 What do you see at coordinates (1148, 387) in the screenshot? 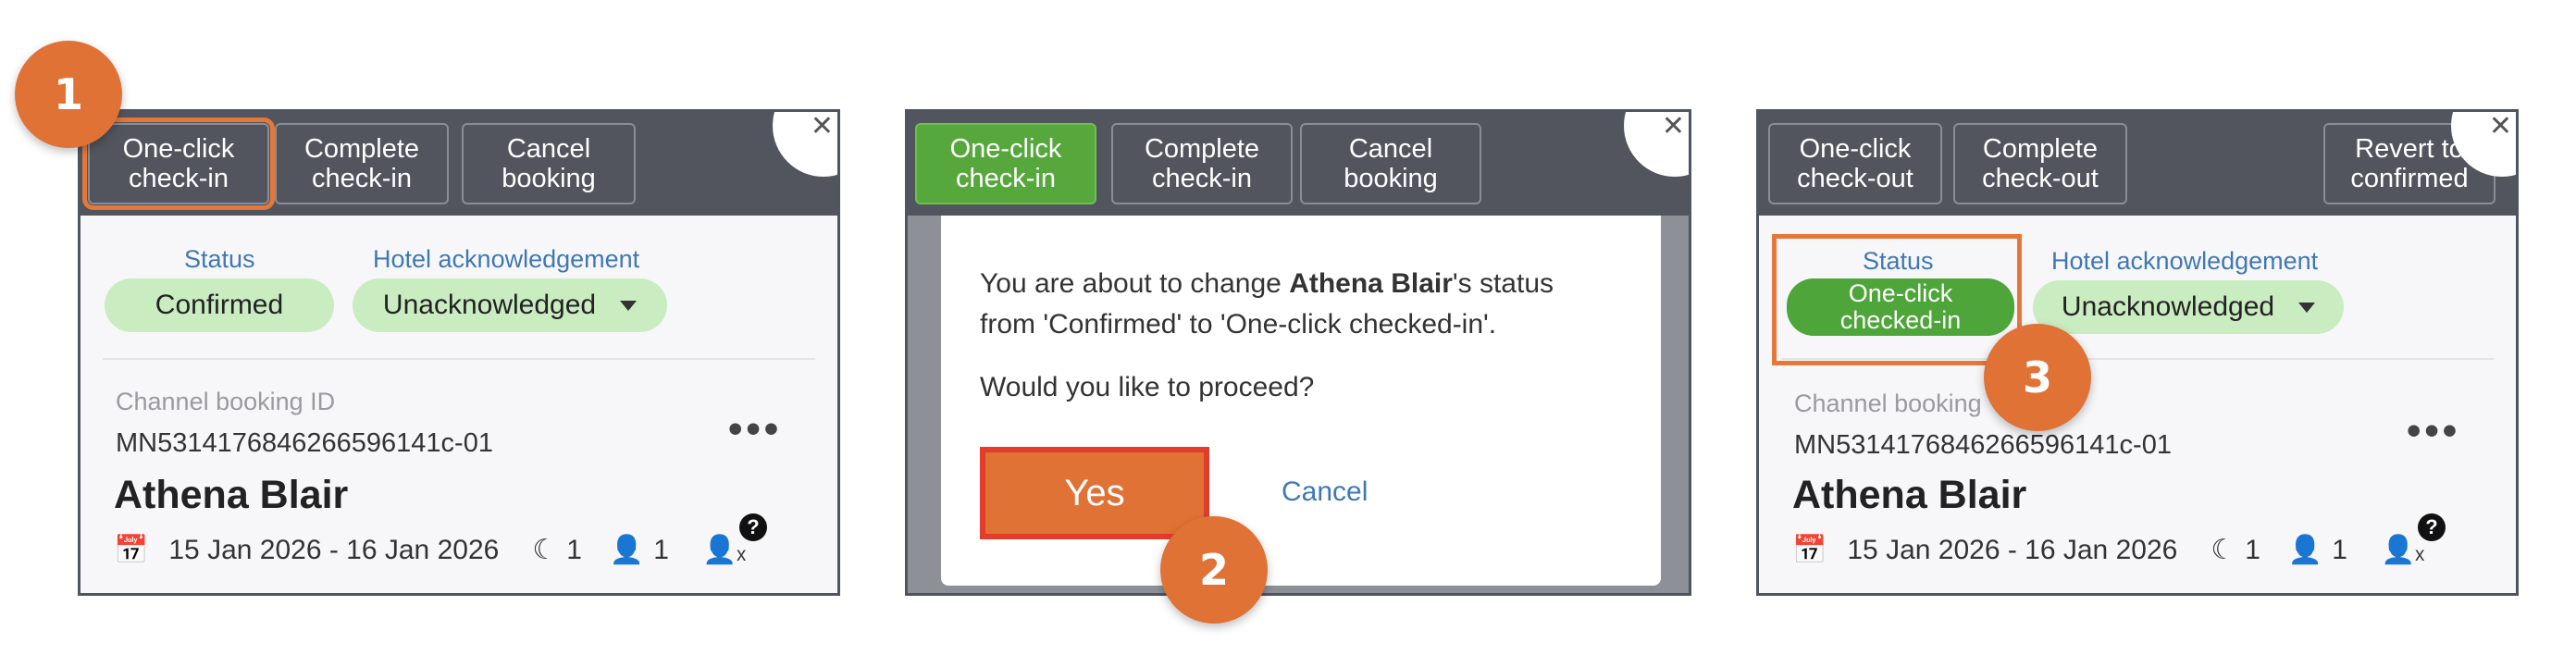
I see `dialog-question: Would you like to proceed?` at bounding box center [1148, 387].